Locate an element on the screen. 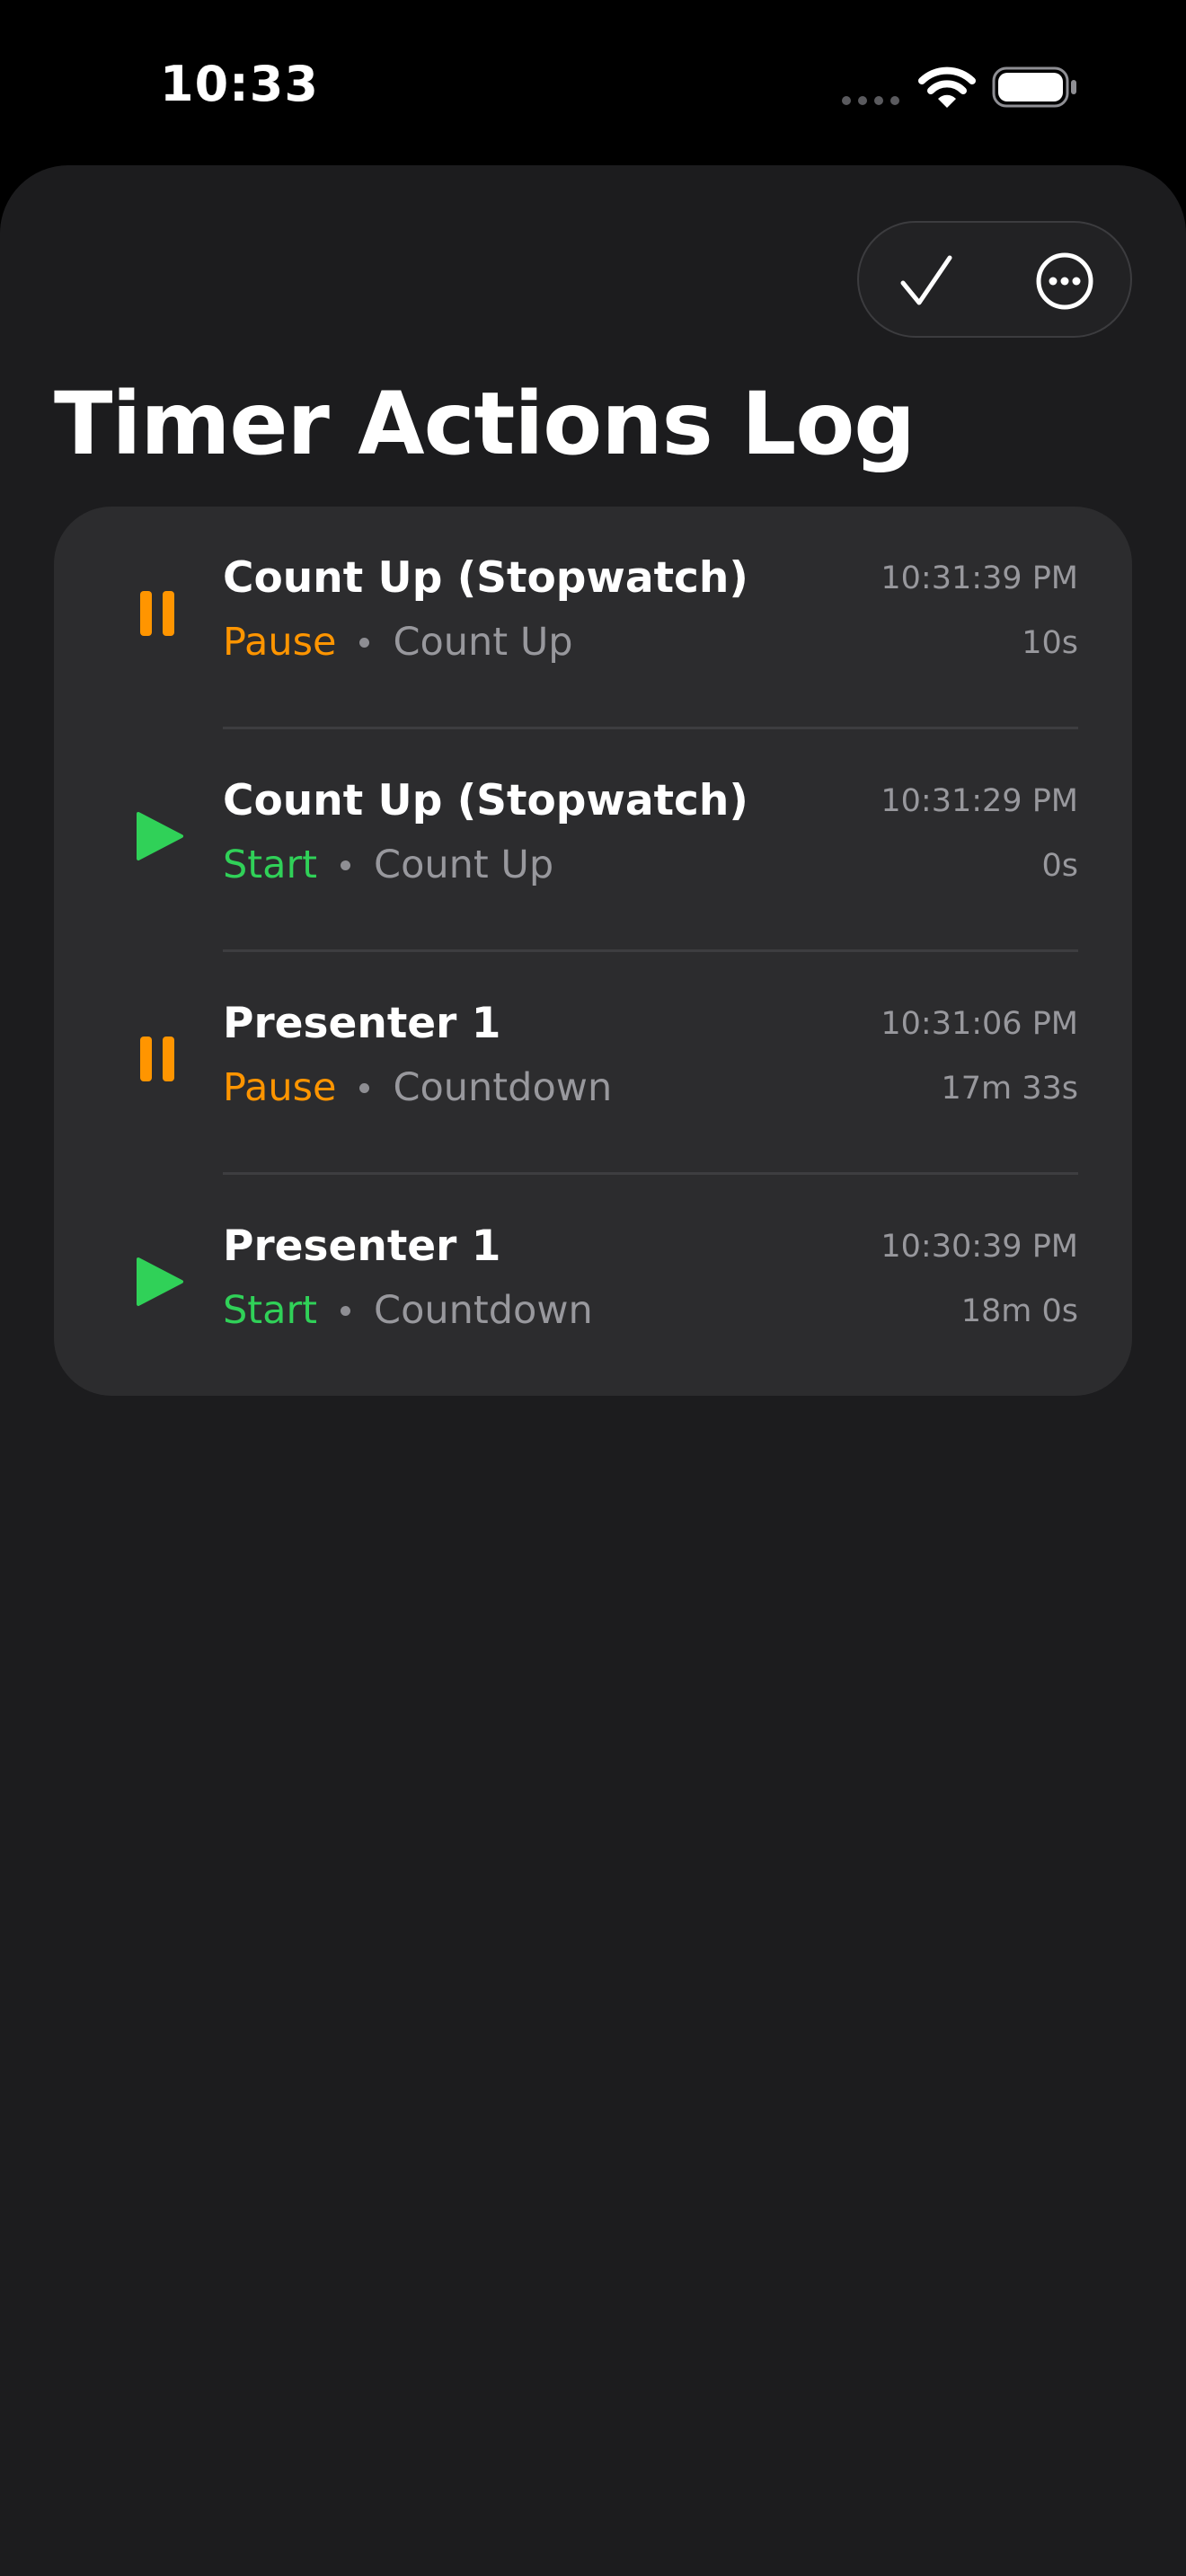 This screenshot has height=2576, width=1186. log-row-elapsed: 18m 0s is located at coordinates (1019, 1311).